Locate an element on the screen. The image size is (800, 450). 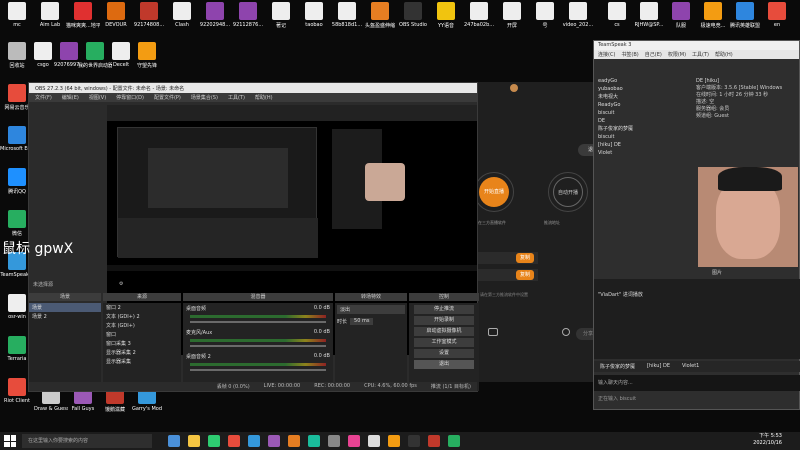
settings-icon is located at coordinates (566, 332).